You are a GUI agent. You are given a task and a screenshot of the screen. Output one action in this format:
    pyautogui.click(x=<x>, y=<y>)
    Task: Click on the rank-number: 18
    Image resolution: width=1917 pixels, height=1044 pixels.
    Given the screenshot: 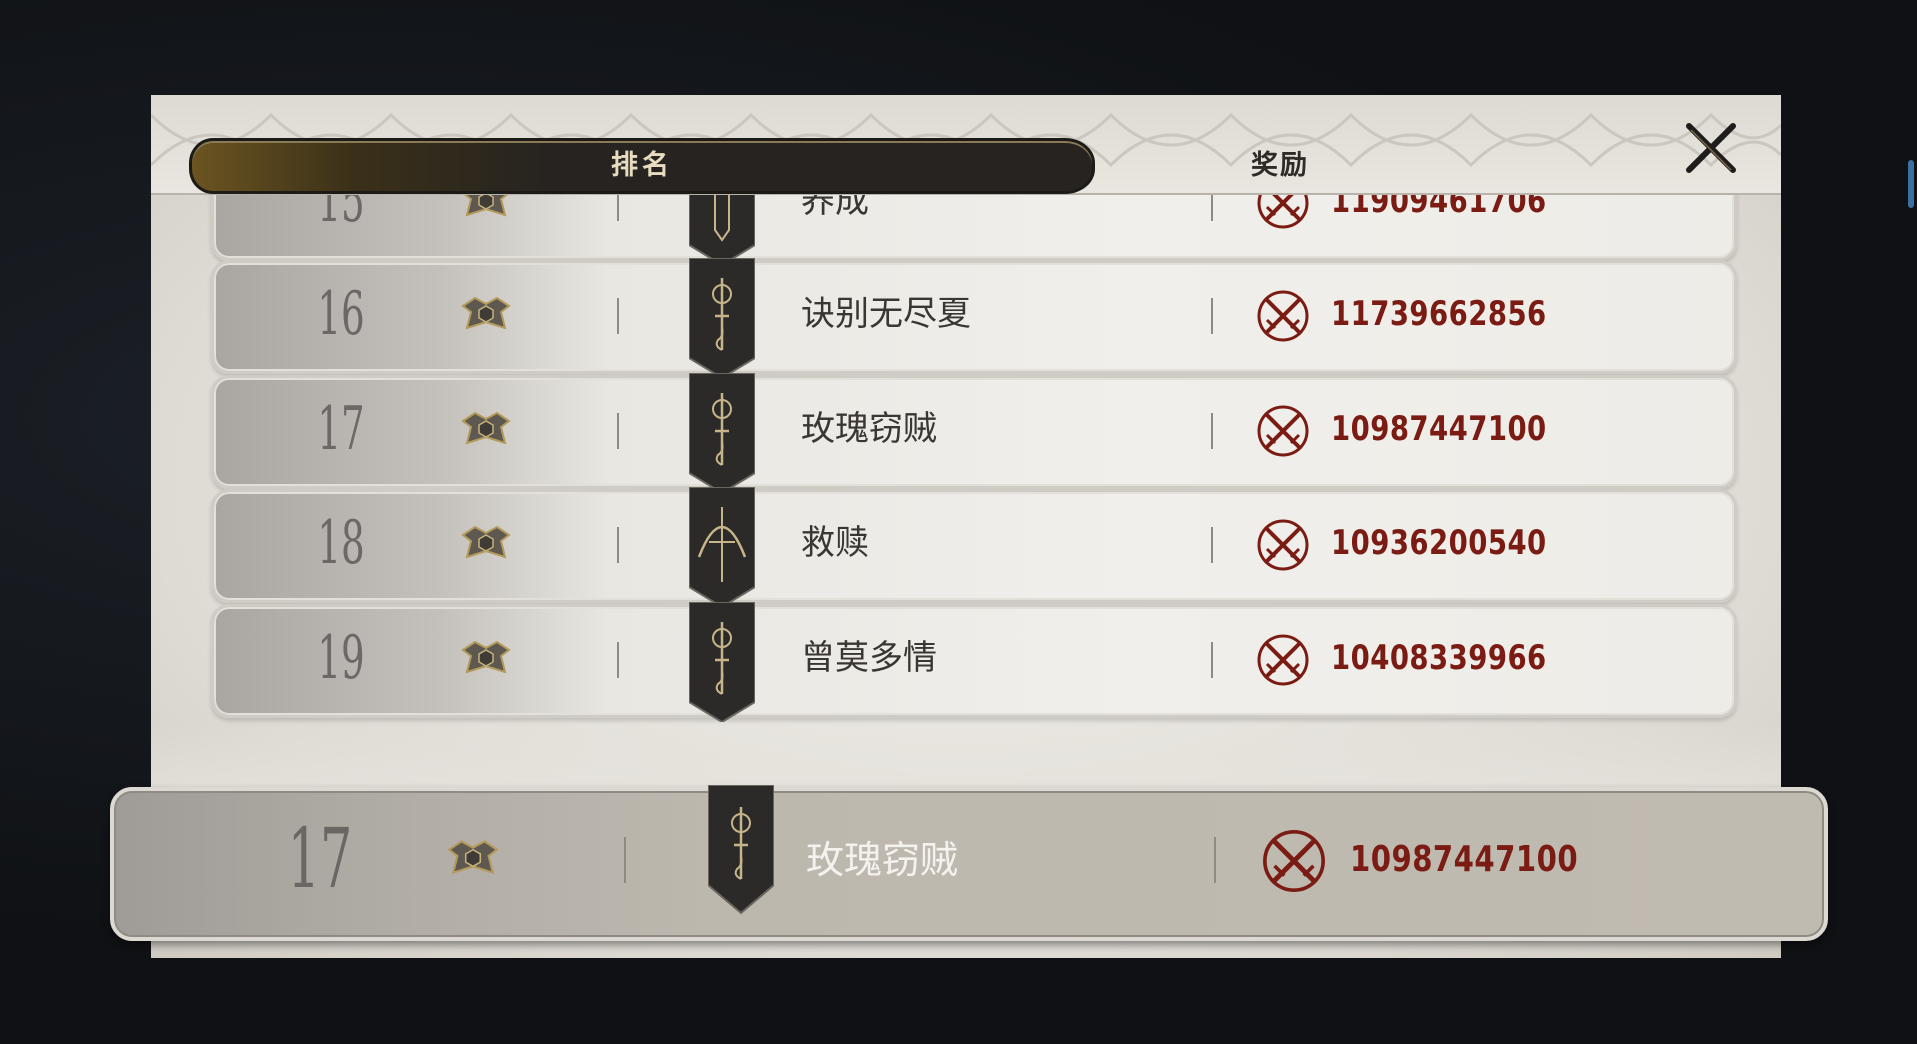 What is the action you would take?
    pyautogui.click(x=341, y=543)
    